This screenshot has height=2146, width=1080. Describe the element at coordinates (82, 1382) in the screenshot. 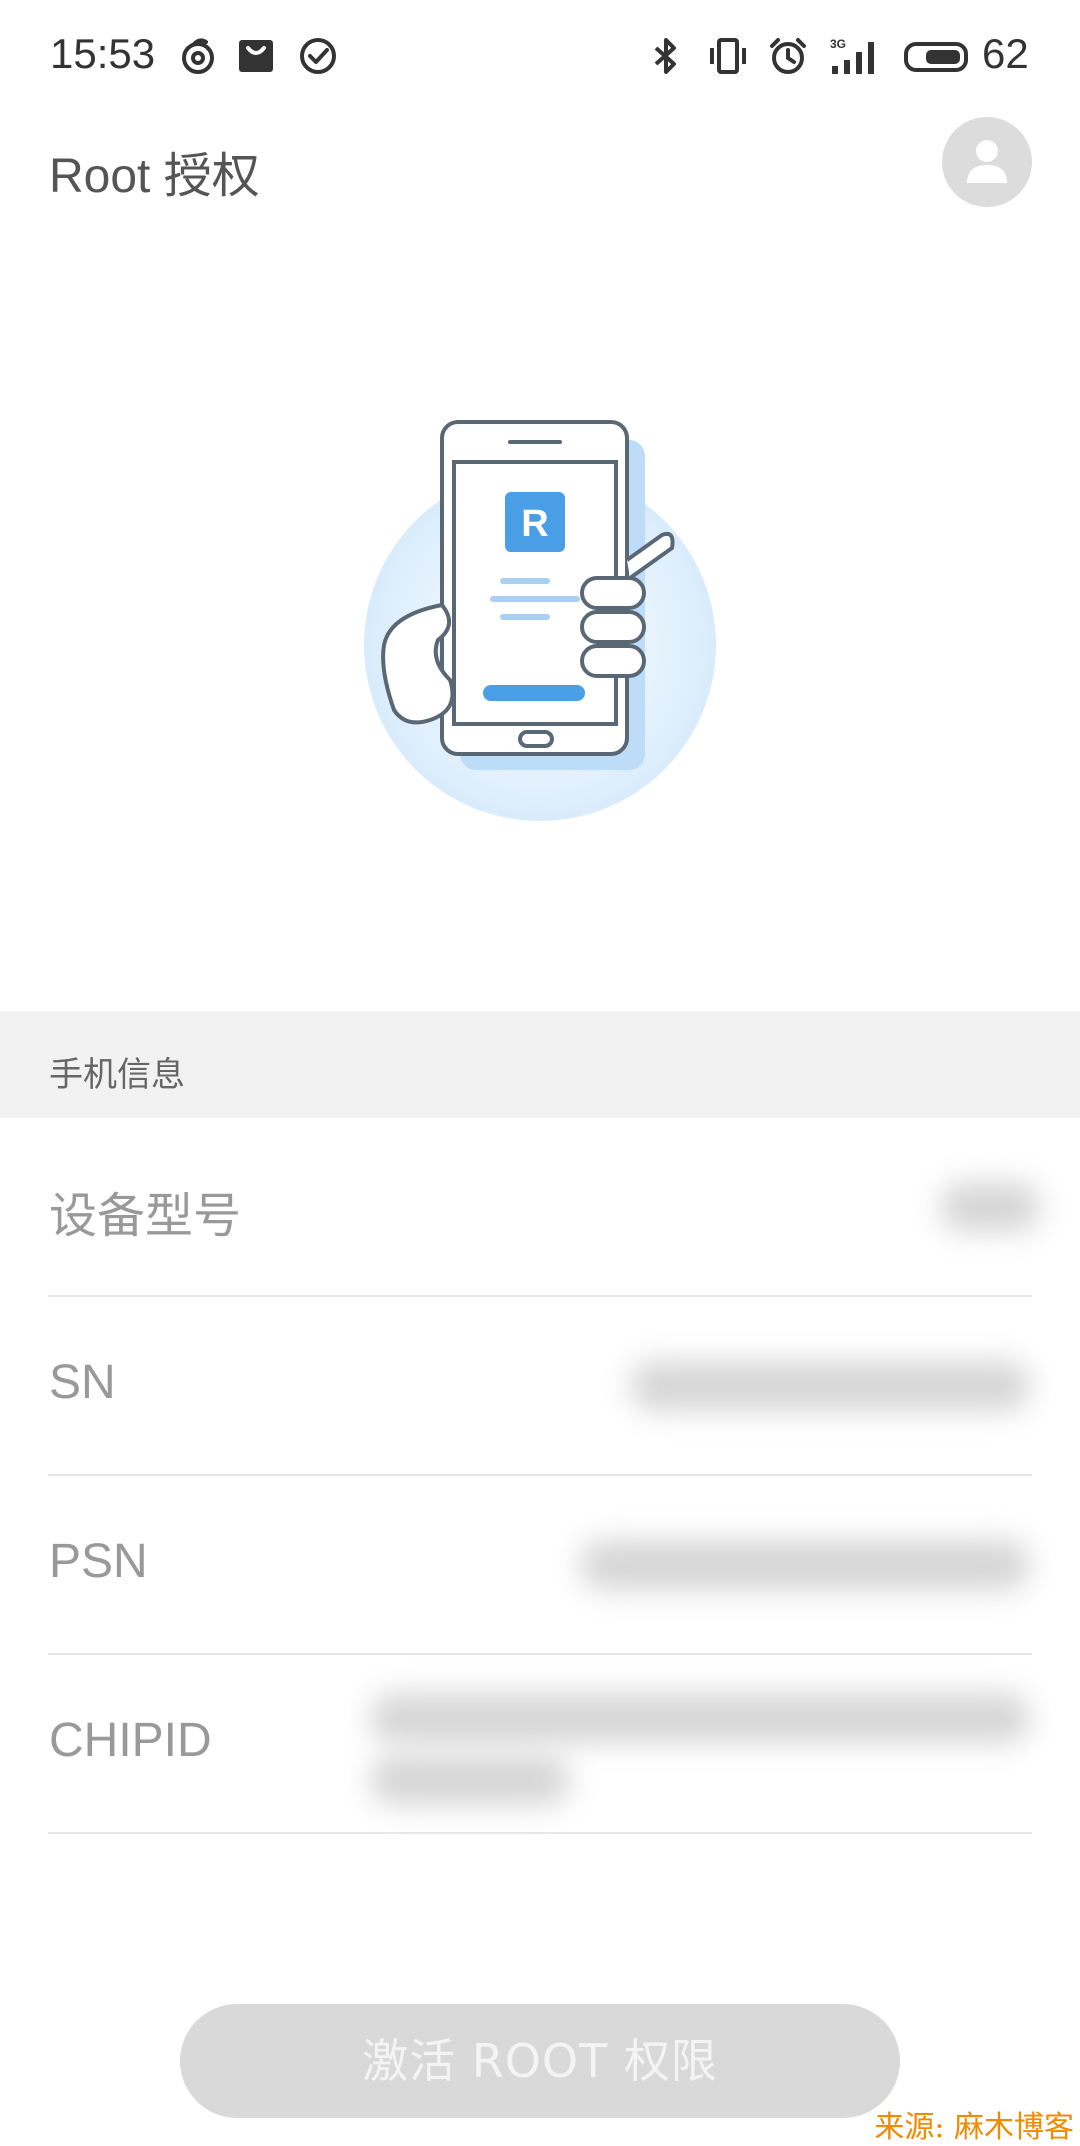

I see `info-label: SN` at that location.